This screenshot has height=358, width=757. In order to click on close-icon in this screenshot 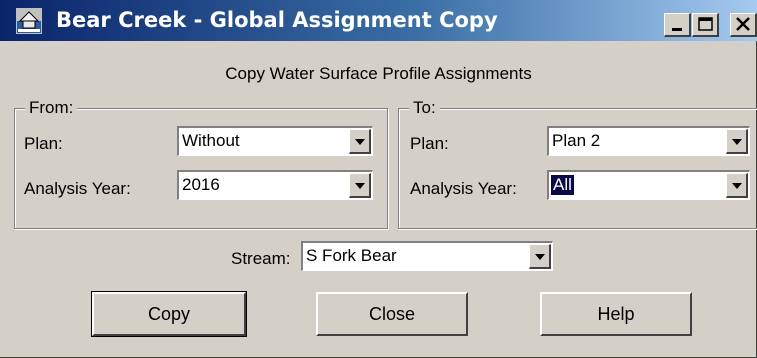, I will do `click(743, 24)`.